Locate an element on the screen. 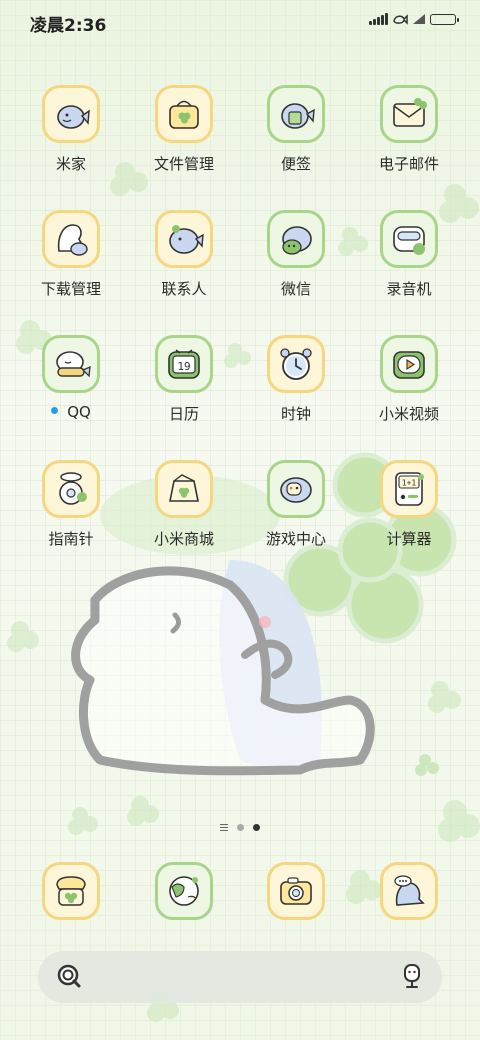 The image size is (480, 1040). app-label-text: 时钟 is located at coordinates (295, 414).